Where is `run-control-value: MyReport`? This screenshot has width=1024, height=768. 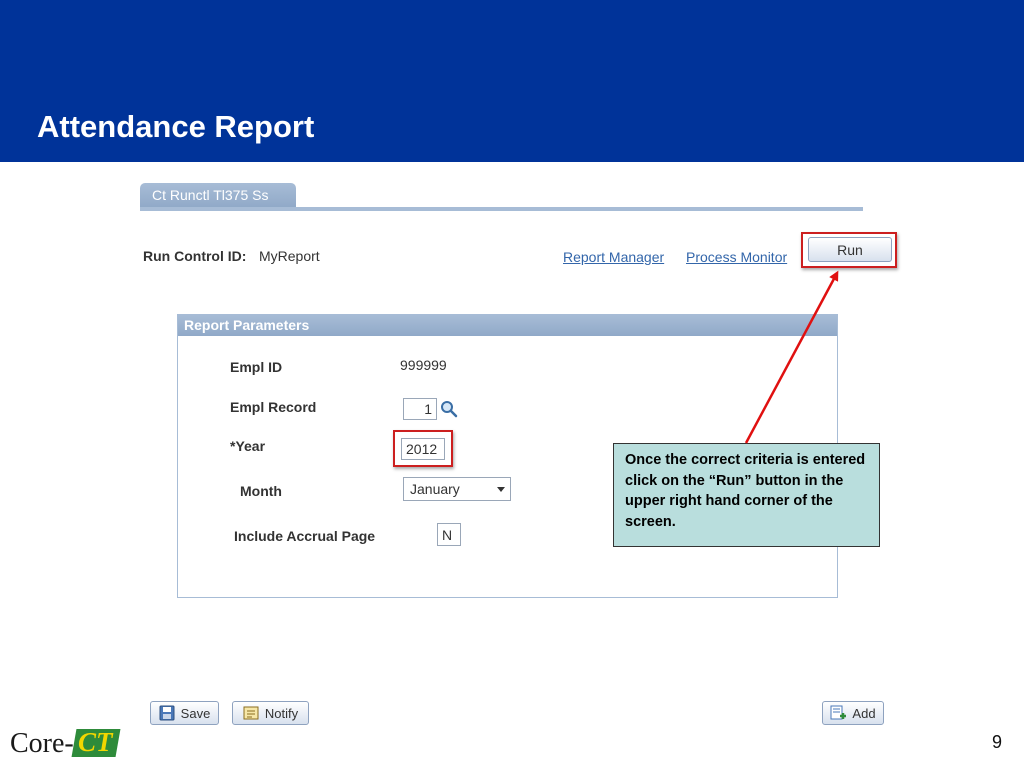
run-control-value: MyReport is located at coordinates (289, 256).